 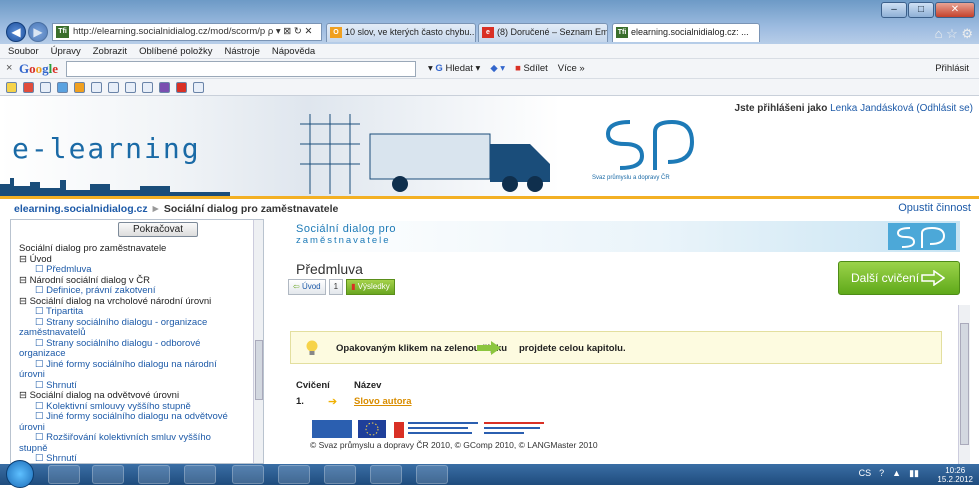 What do you see at coordinates (23, 51) in the screenshot?
I see `menu-file: Soubor` at bounding box center [23, 51].